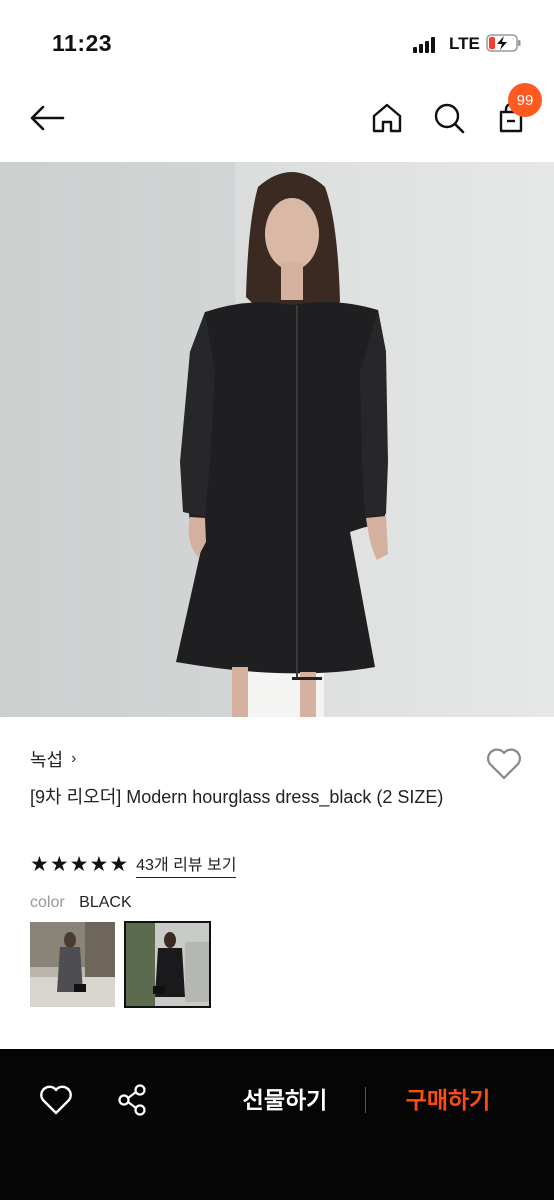 The height and width of the screenshot is (1200, 554). Describe the element at coordinates (186, 864) in the screenshot. I see `review-link: 43개 리뷰 보기` at that location.